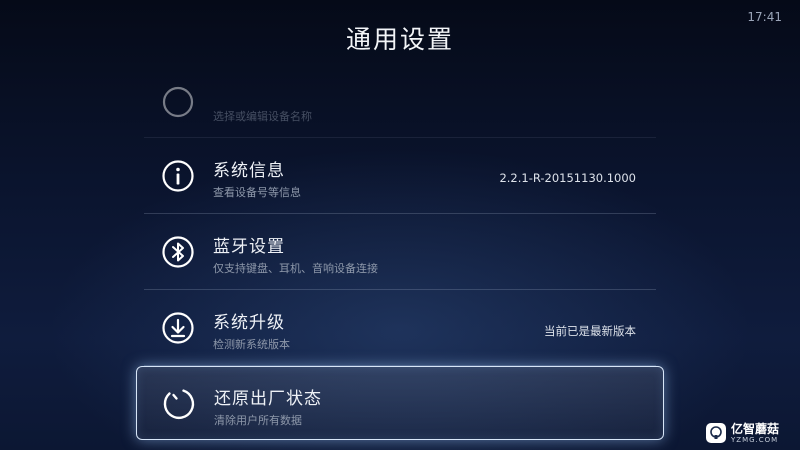  Describe the element at coordinates (249, 323) in the screenshot. I see `list-item-label: 系统升级` at that location.